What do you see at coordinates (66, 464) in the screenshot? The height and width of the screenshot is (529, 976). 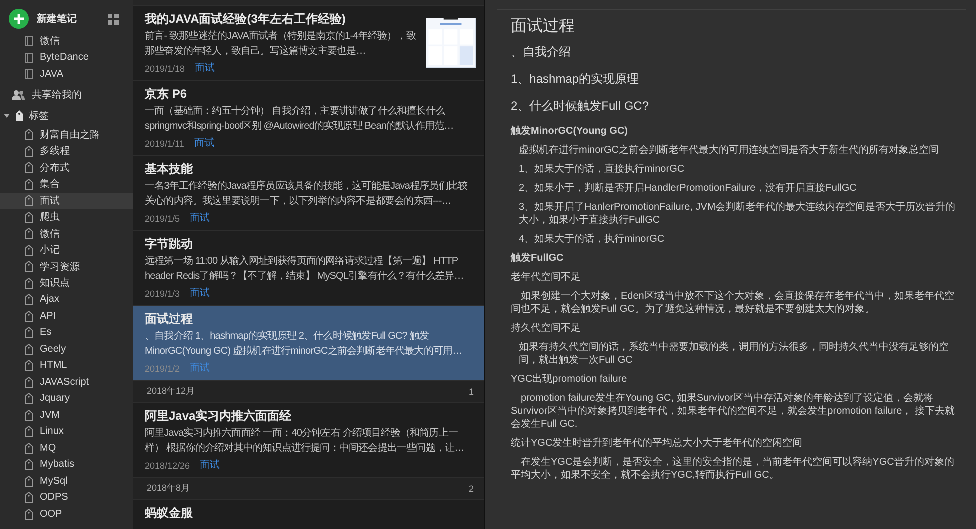 I see `tag-item: Mybatis` at bounding box center [66, 464].